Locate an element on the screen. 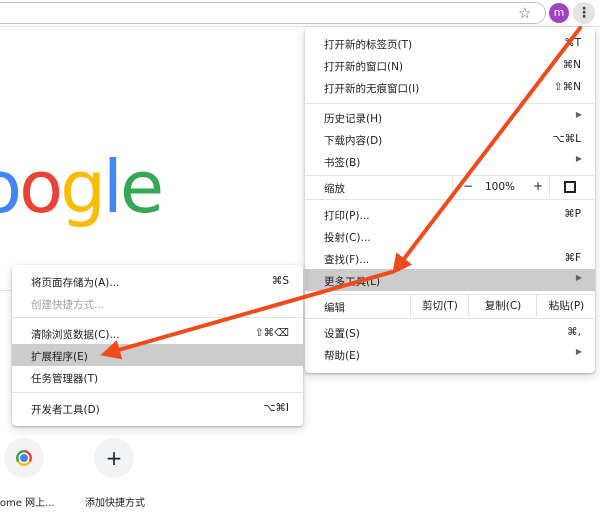 The height and width of the screenshot is (521, 600). google-logo: oogle is located at coordinates (82, 187).